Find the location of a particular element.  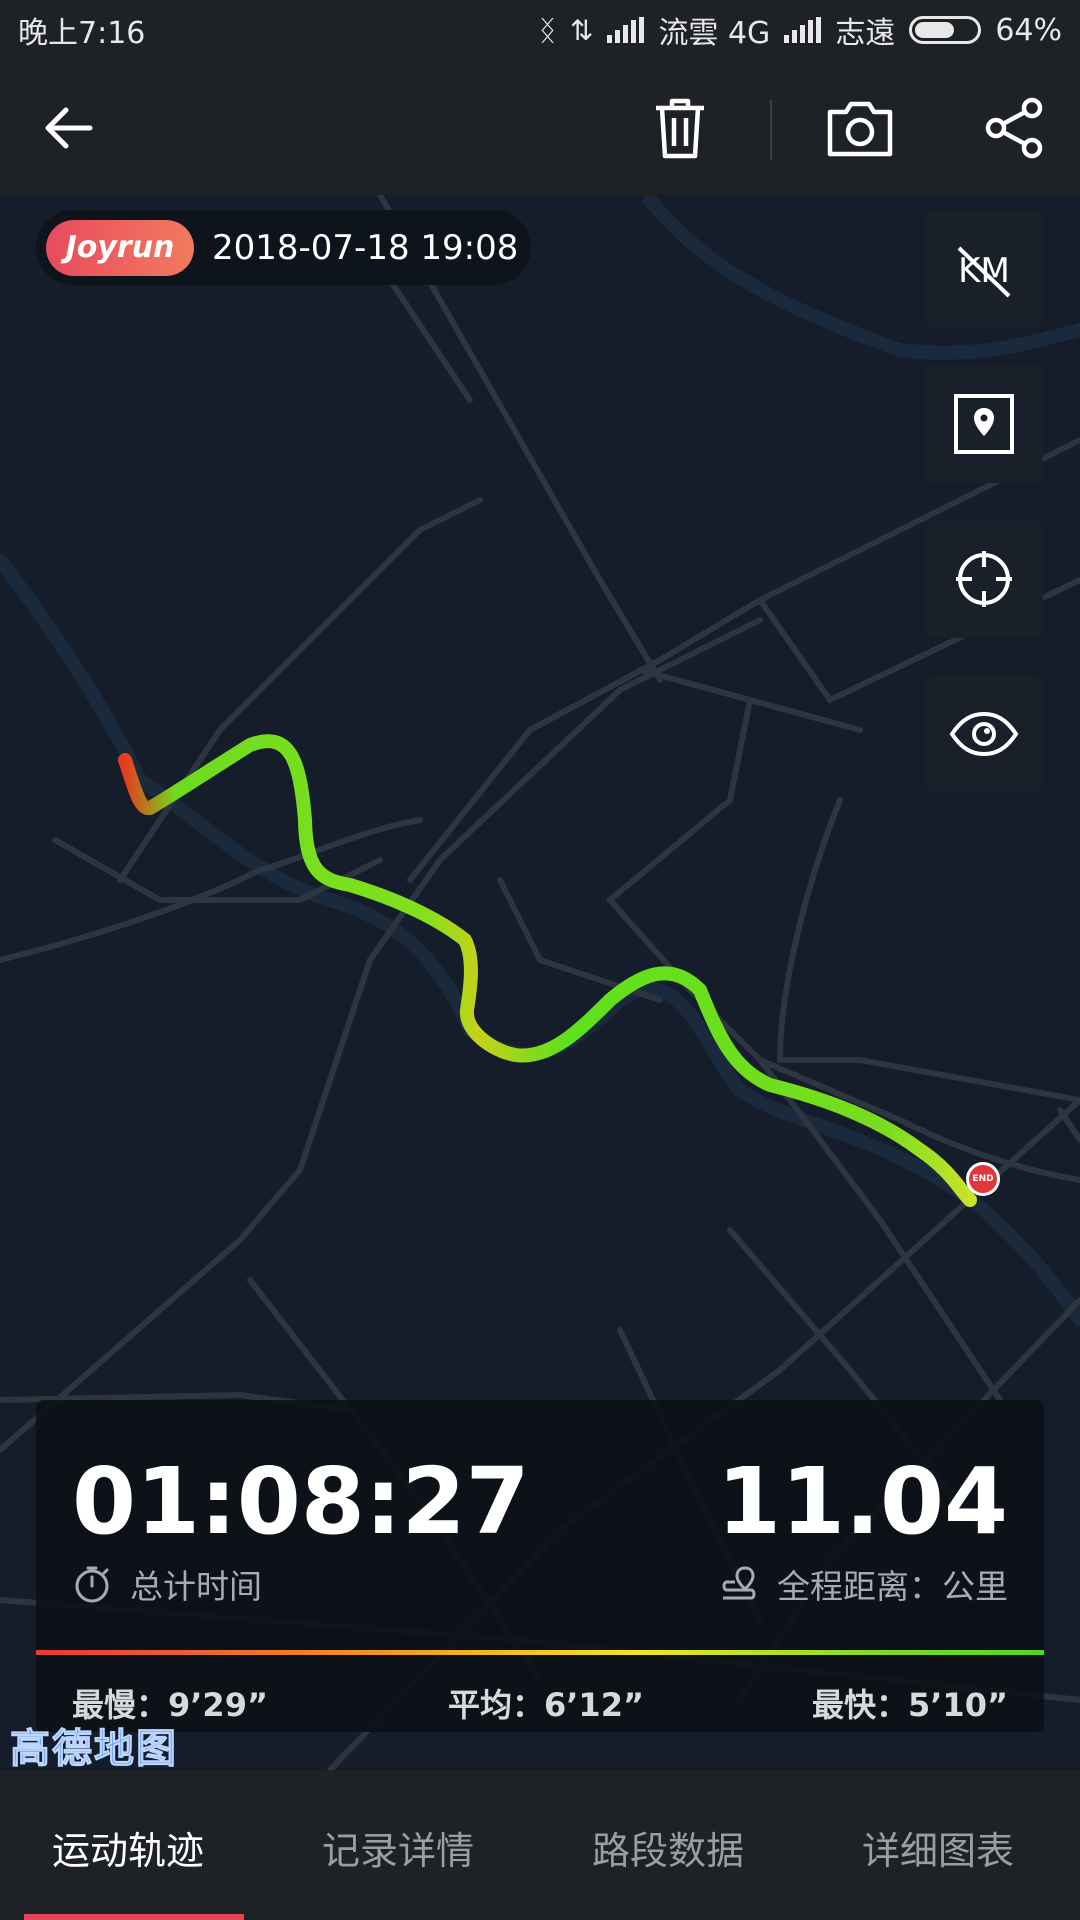

status-bar: 晚上7:16 ᛝ ⇅ 流雲 4G 志遠 64% is located at coordinates (540, 30).